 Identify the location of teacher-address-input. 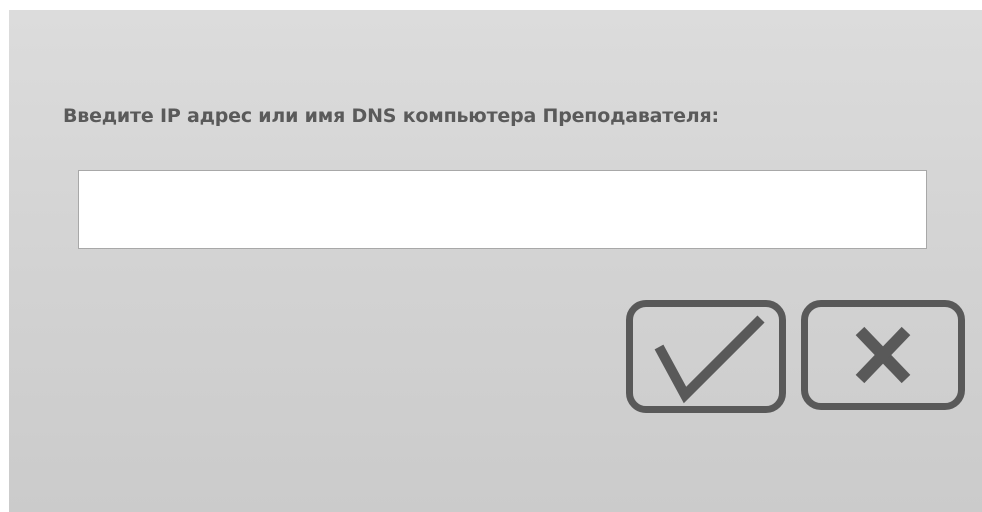
(502, 209).